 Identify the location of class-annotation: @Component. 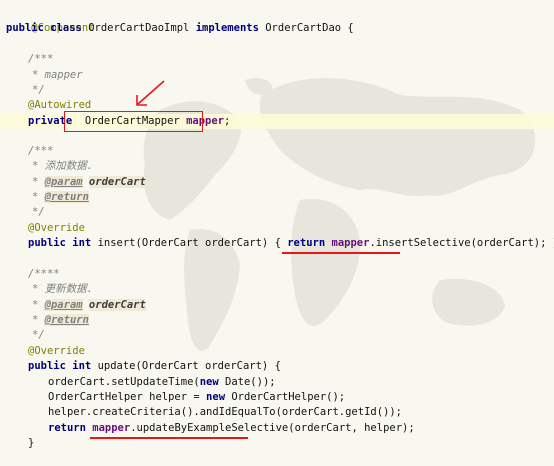
(63, 28).